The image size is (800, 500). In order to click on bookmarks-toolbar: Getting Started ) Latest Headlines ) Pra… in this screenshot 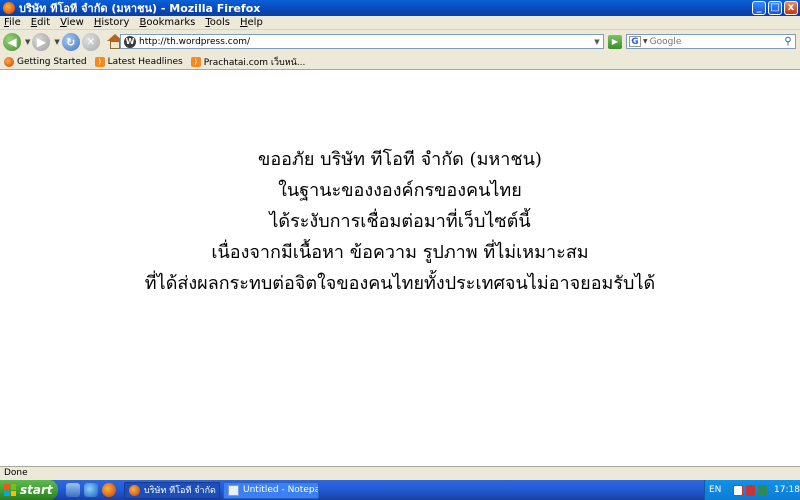, I will do `click(400, 62)`.